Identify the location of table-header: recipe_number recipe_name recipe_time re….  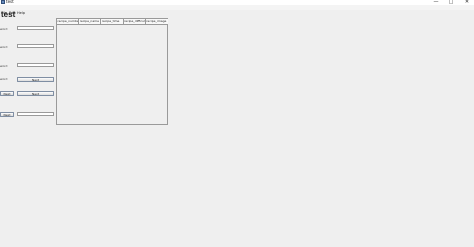
(112, 22).